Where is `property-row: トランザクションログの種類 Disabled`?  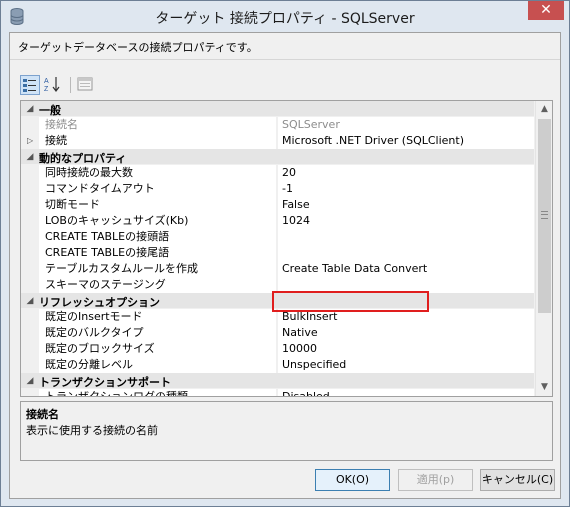
property-row: トランザクションログの種類 Disabled is located at coordinates (277, 392).